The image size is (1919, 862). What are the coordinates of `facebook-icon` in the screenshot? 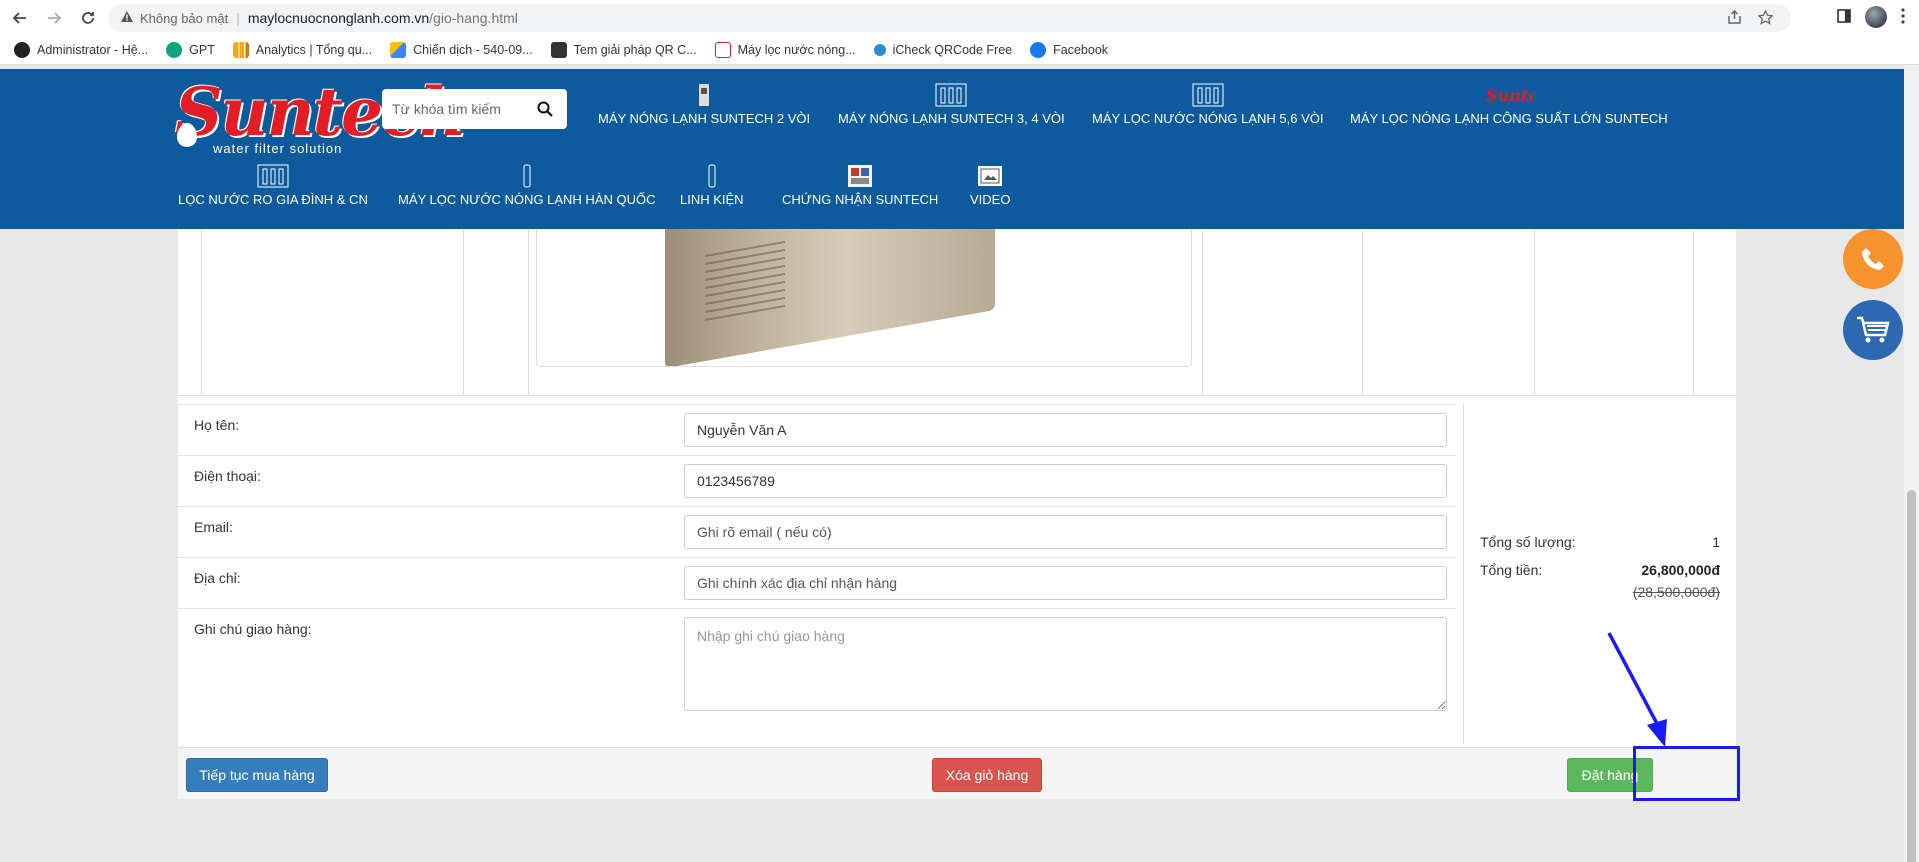 It's located at (1038, 49).